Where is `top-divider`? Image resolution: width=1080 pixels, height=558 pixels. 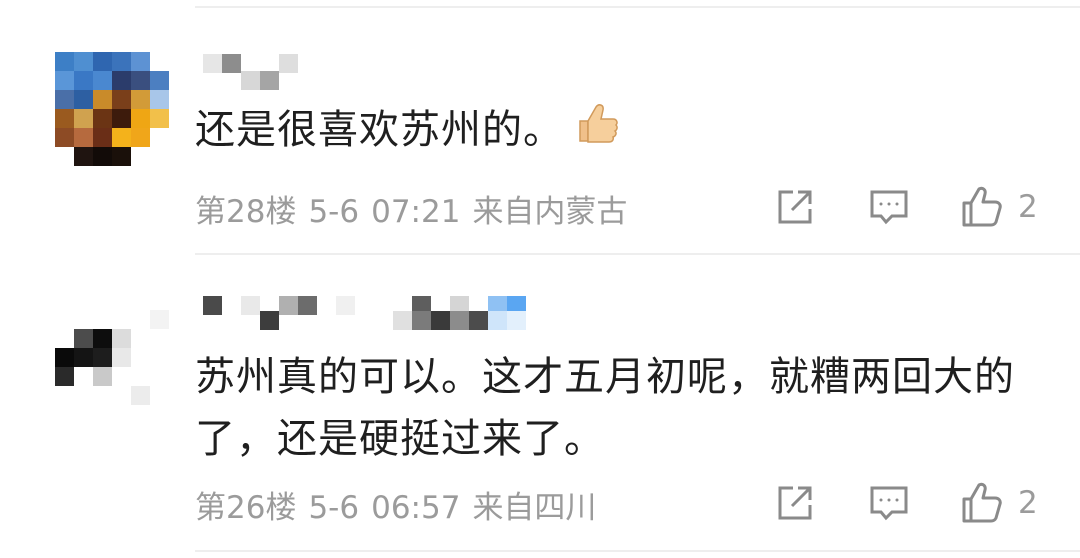 top-divider is located at coordinates (637, 7).